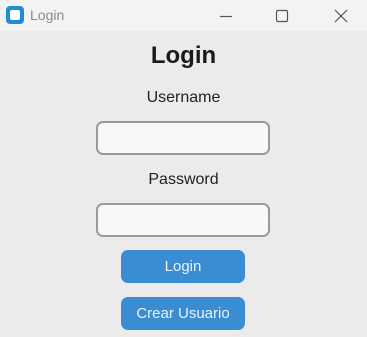  I want to click on page-title: Login, so click(183, 55).